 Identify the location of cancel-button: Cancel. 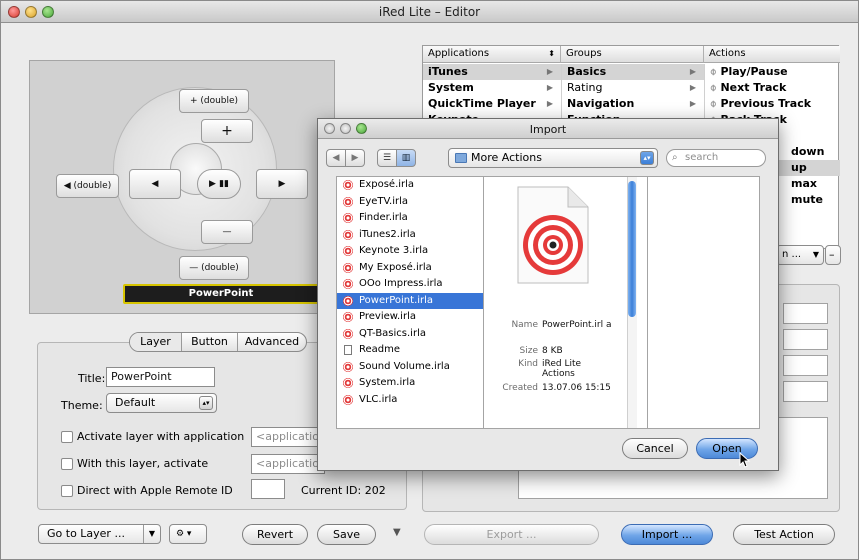
(655, 448).